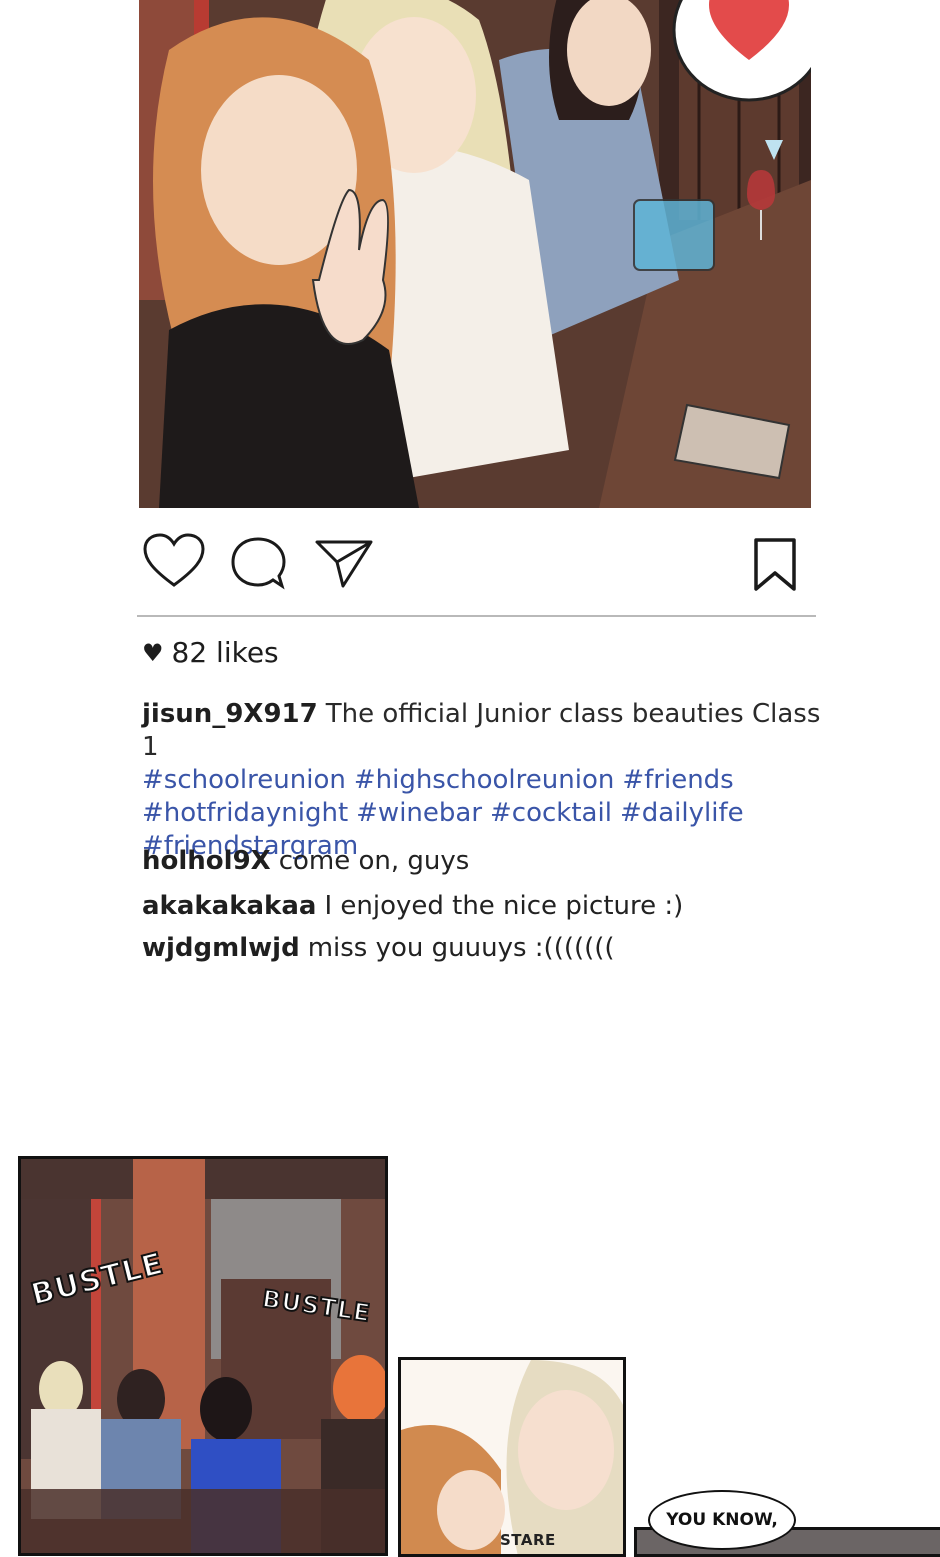 Image resolution: width=940 pixels, height=1557 pixels. What do you see at coordinates (245, 813) in the screenshot?
I see `hashtag: #hotfridaynight` at bounding box center [245, 813].